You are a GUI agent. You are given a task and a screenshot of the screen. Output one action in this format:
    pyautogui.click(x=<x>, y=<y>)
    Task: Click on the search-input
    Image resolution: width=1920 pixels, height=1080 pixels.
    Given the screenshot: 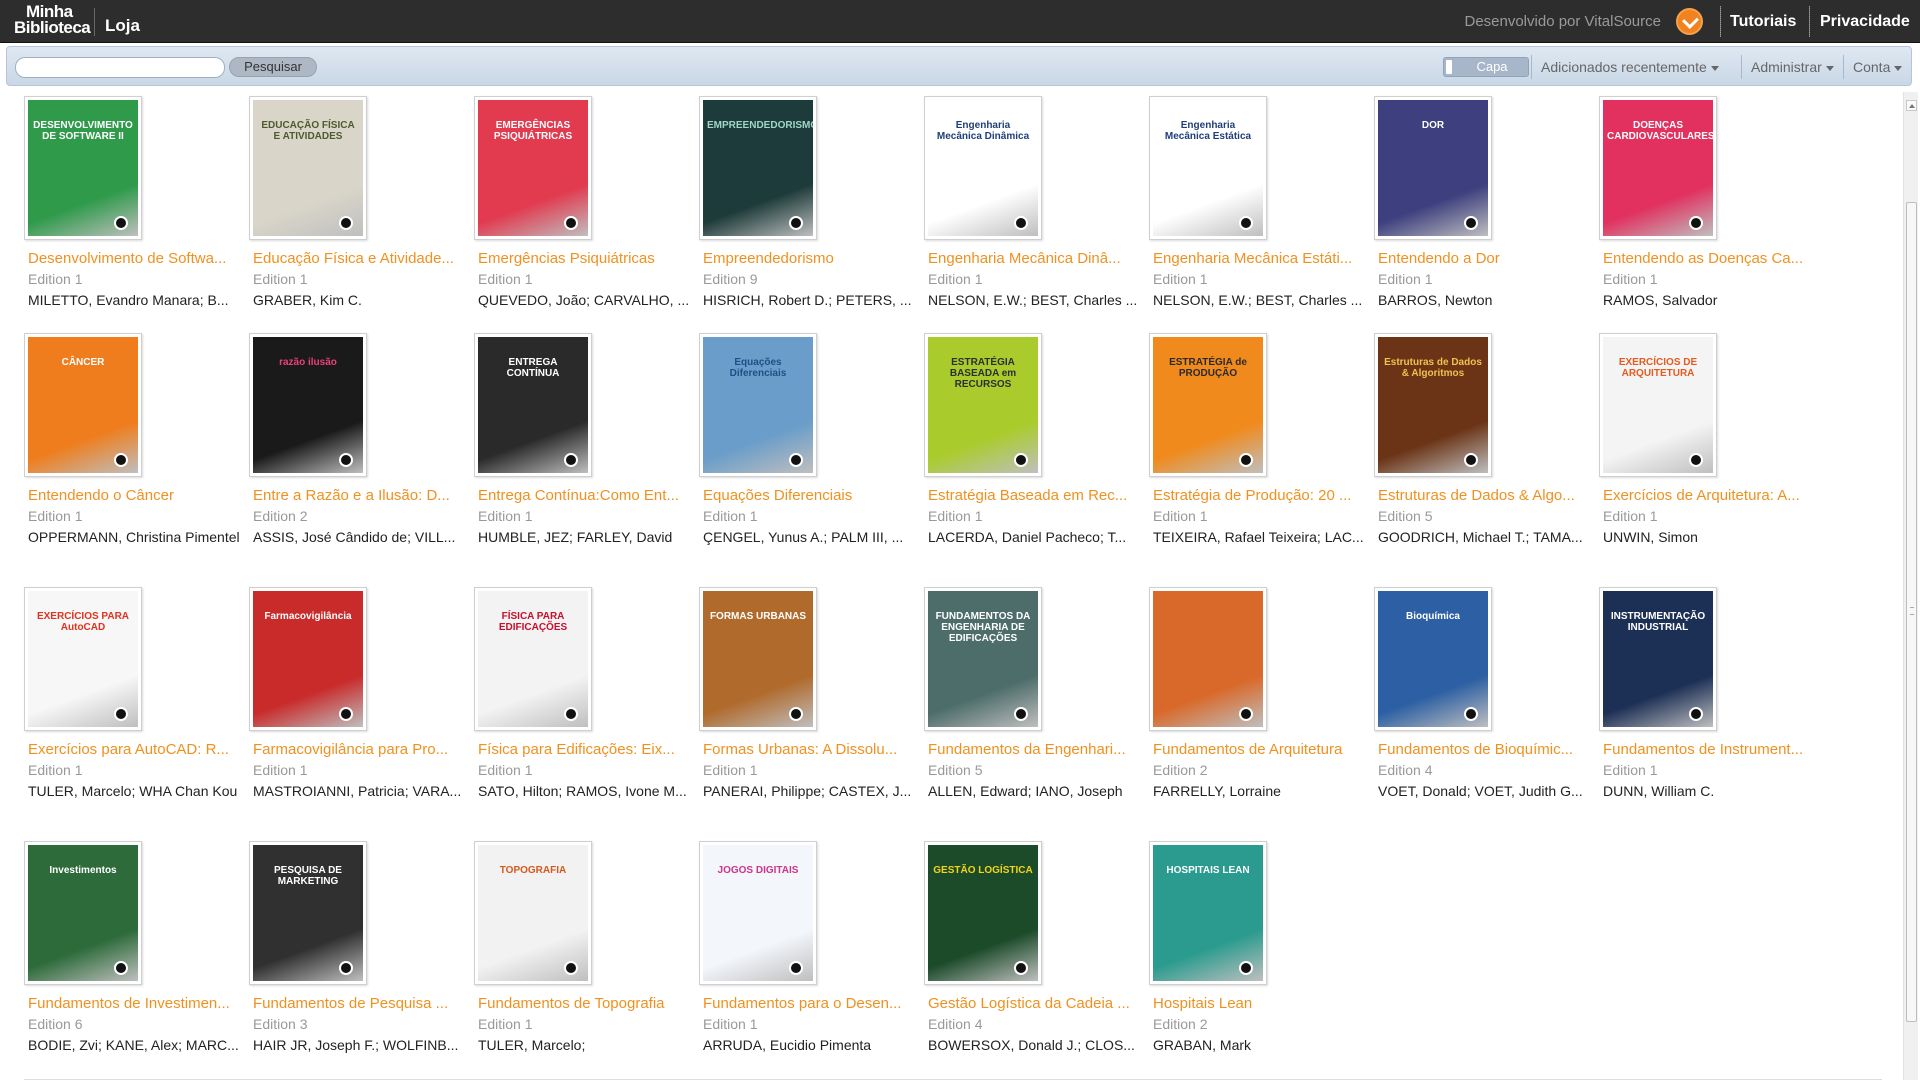 What is the action you would take?
    pyautogui.click(x=120, y=67)
    